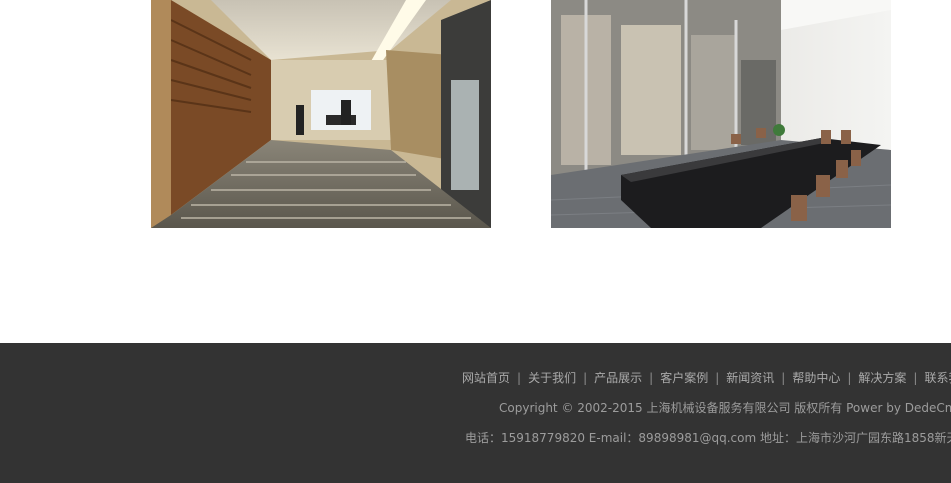 The width and height of the screenshot is (951, 483). What do you see at coordinates (486, 378) in the screenshot?
I see `footer-nav-home: 网站首页` at bounding box center [486, 378].